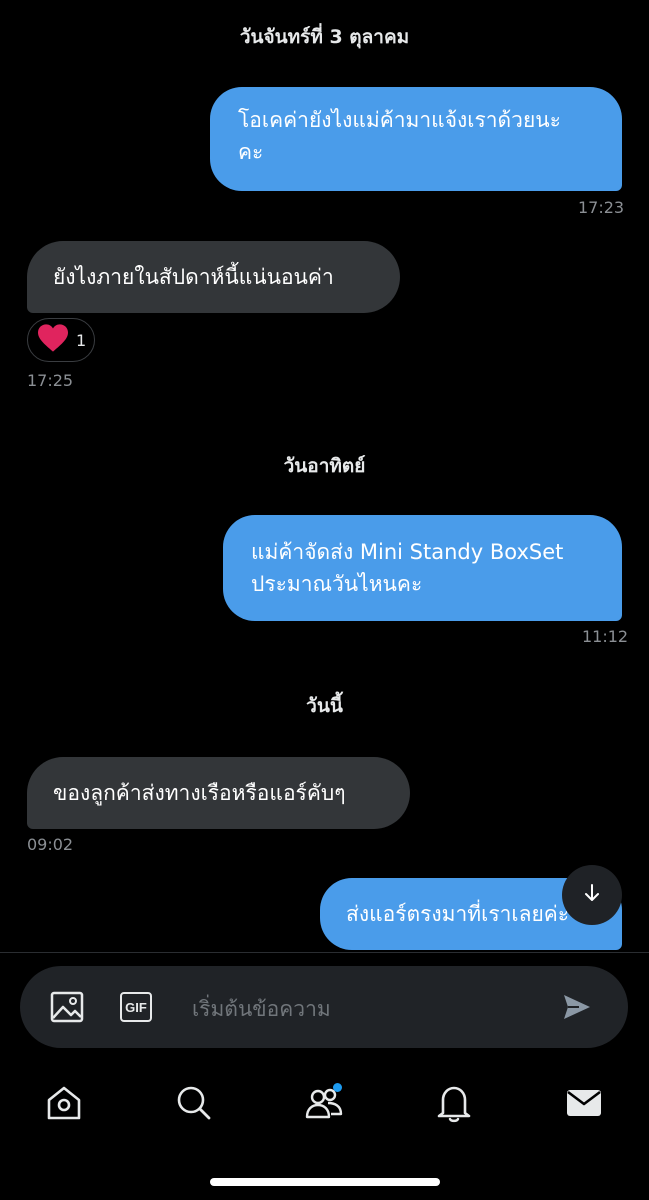  Describe the element at coordinates (362, 1009) in the screenshot. I see `message-input` at that location.